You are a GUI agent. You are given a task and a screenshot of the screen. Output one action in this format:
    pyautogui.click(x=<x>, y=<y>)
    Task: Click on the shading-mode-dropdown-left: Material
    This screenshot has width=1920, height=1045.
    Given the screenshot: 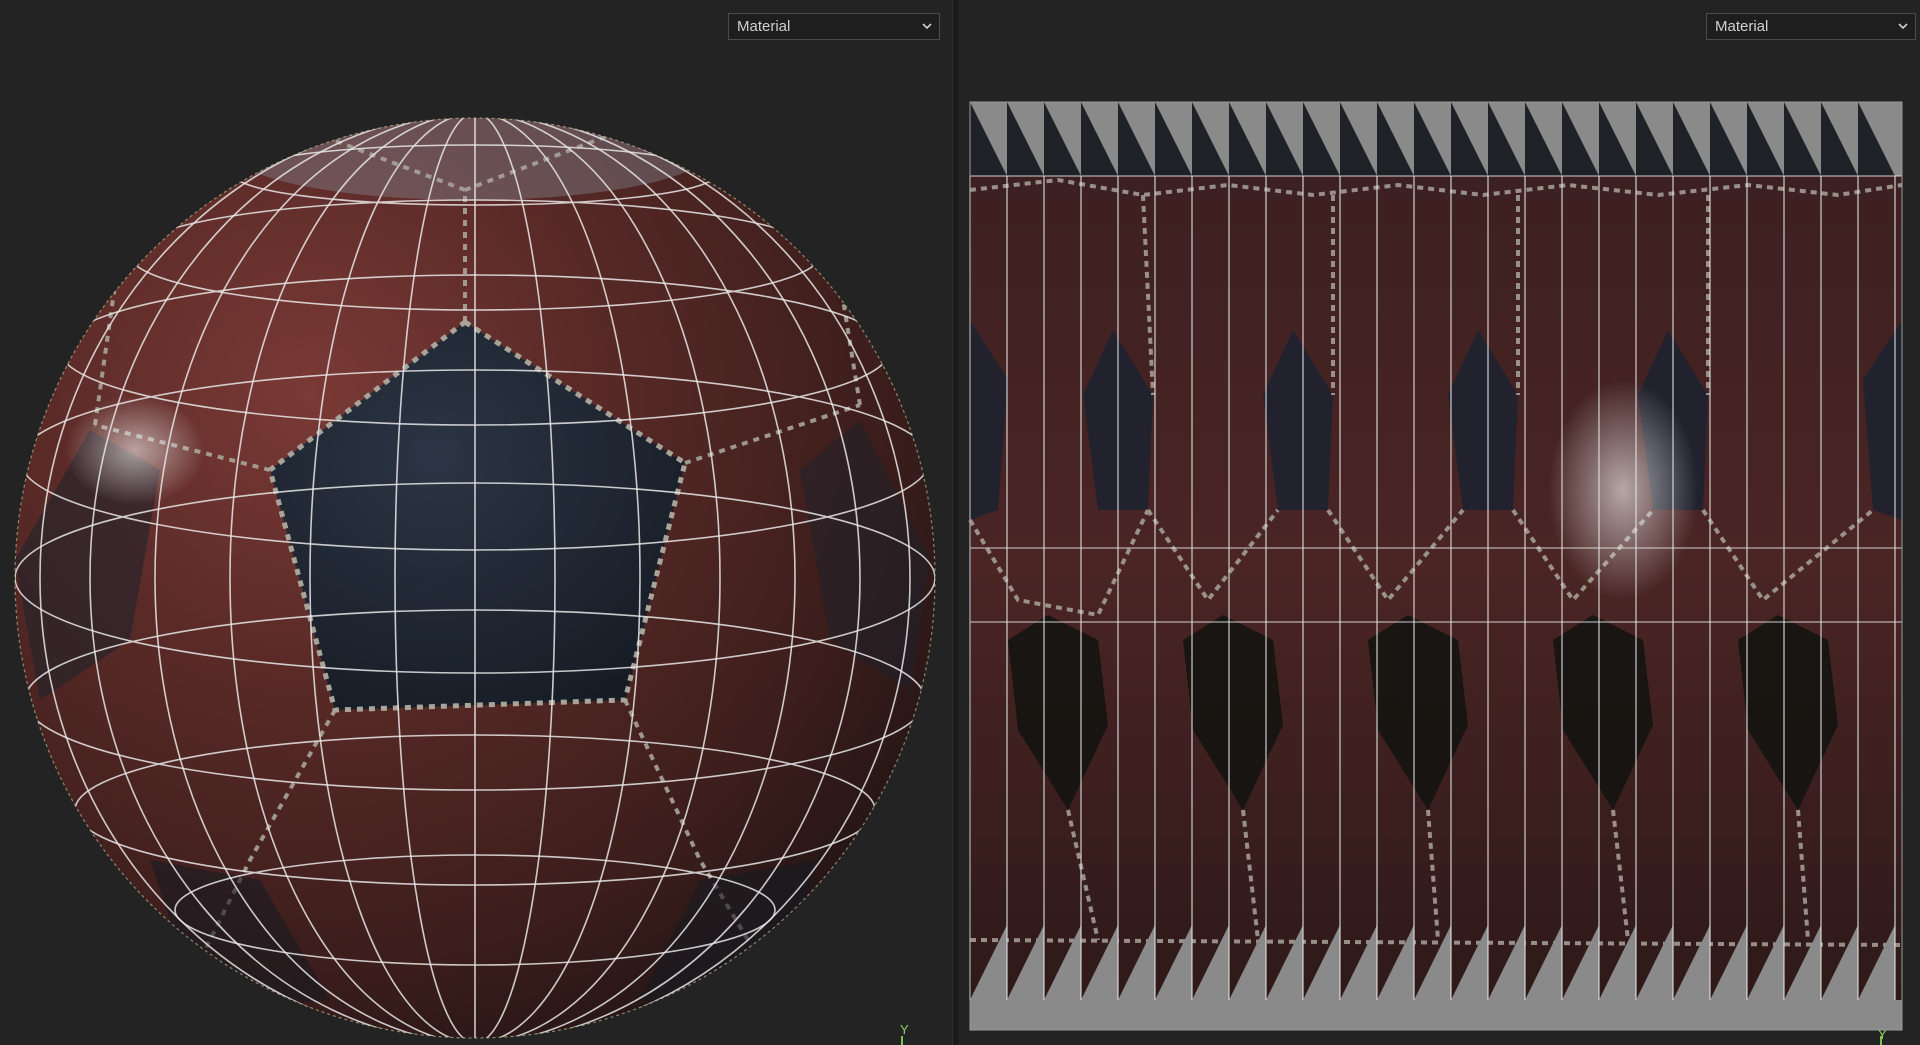 What is the action you would take?
    pyautogui.click(x=834, y=26)
    